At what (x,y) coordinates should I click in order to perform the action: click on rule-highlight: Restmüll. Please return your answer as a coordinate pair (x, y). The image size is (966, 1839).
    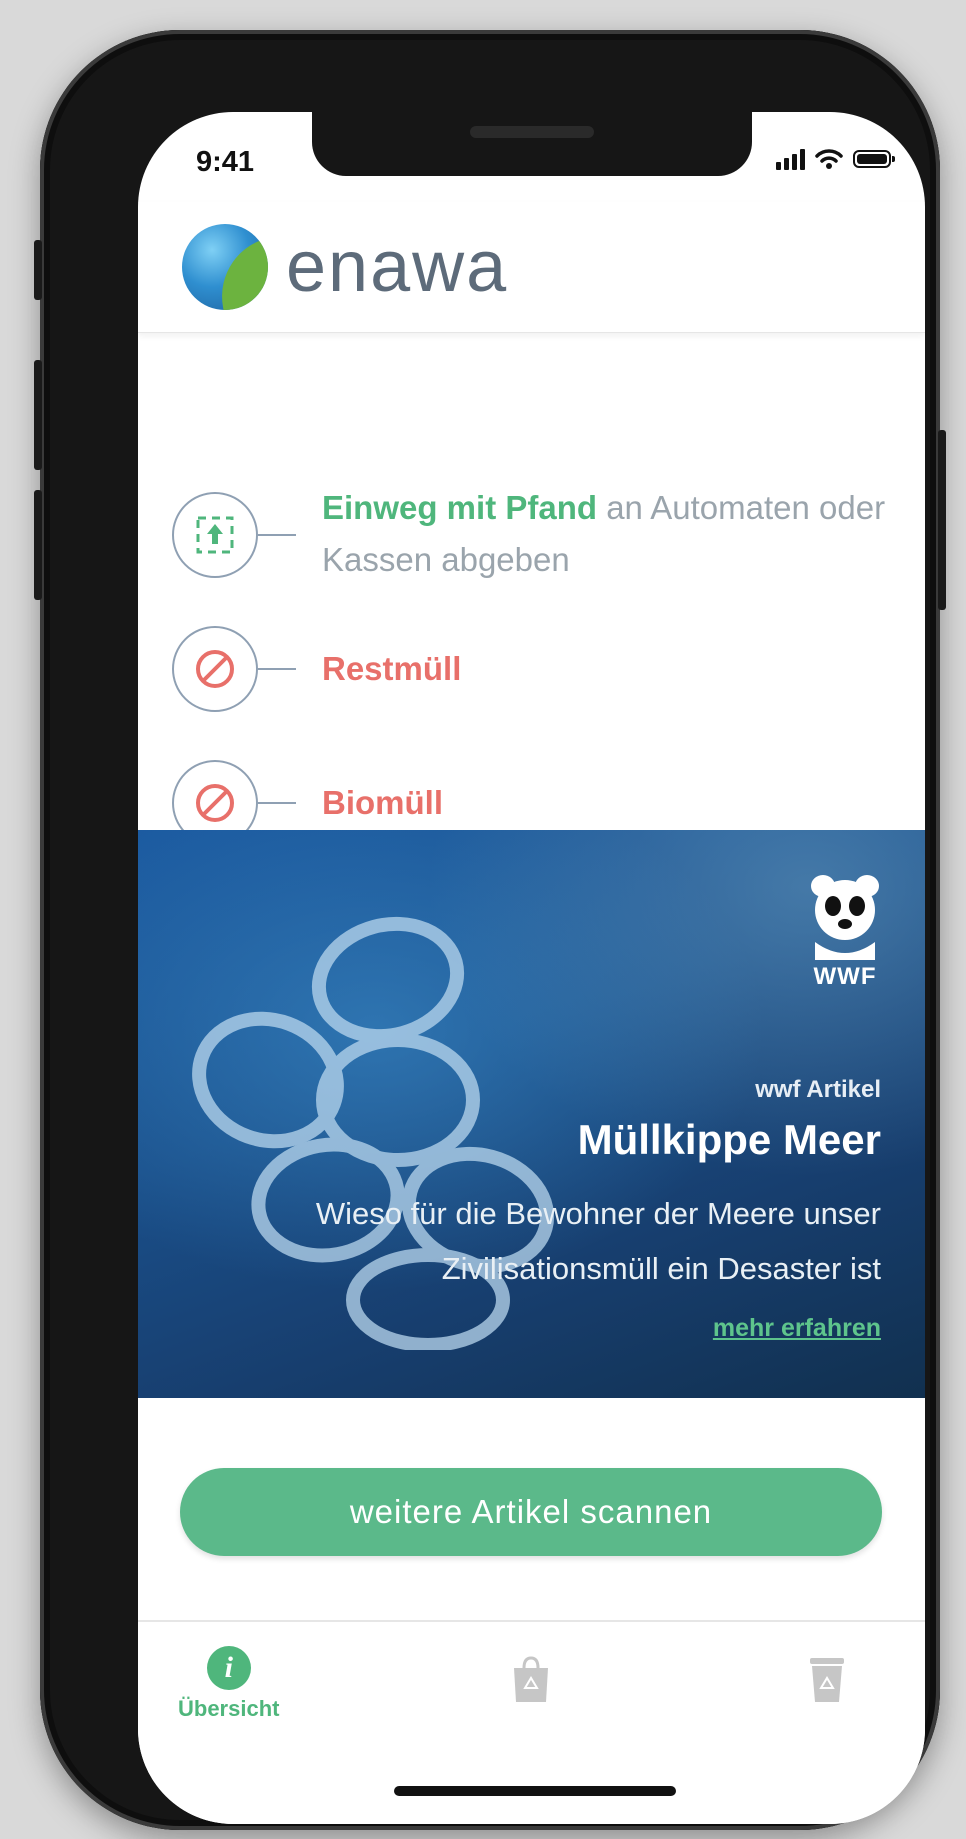
    Looking at the image, I should click on (392, 668).